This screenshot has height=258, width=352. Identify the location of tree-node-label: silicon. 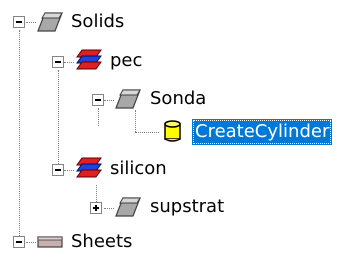
(138, 169).